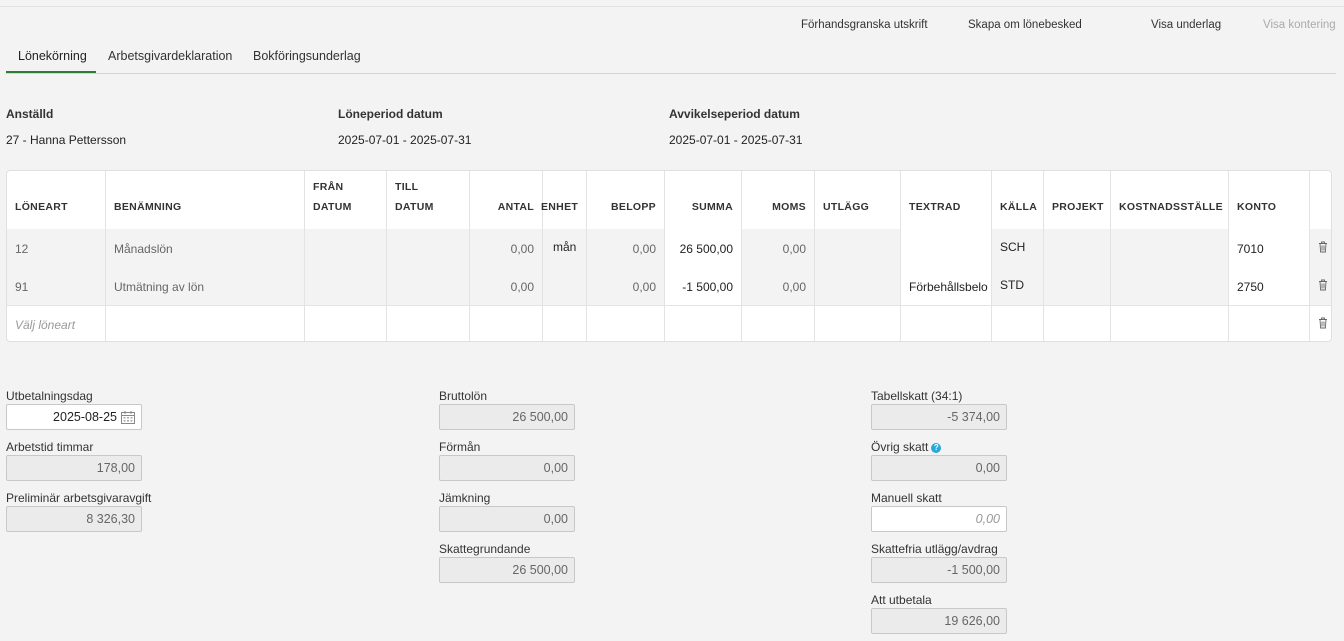 This screenshot has width=1344, height=641. I want to click on payday-label: Utbetalningsdag, so click(49, 396).